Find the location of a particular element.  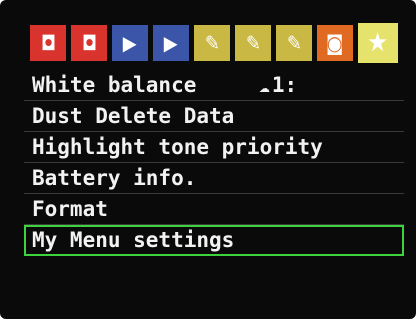

tab-playback-2: ▶ is located at coordinates (171, 43).